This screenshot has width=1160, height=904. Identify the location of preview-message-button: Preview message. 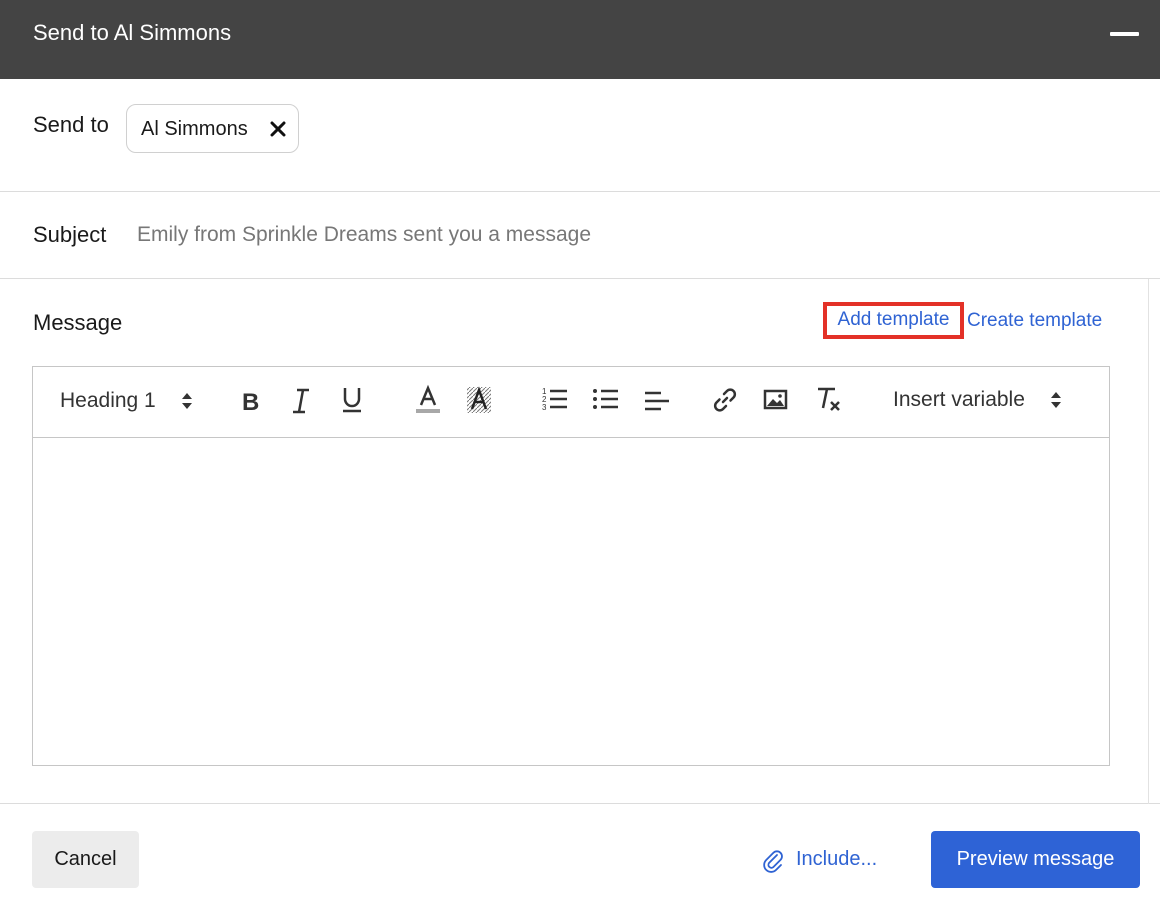
(1035, 859).